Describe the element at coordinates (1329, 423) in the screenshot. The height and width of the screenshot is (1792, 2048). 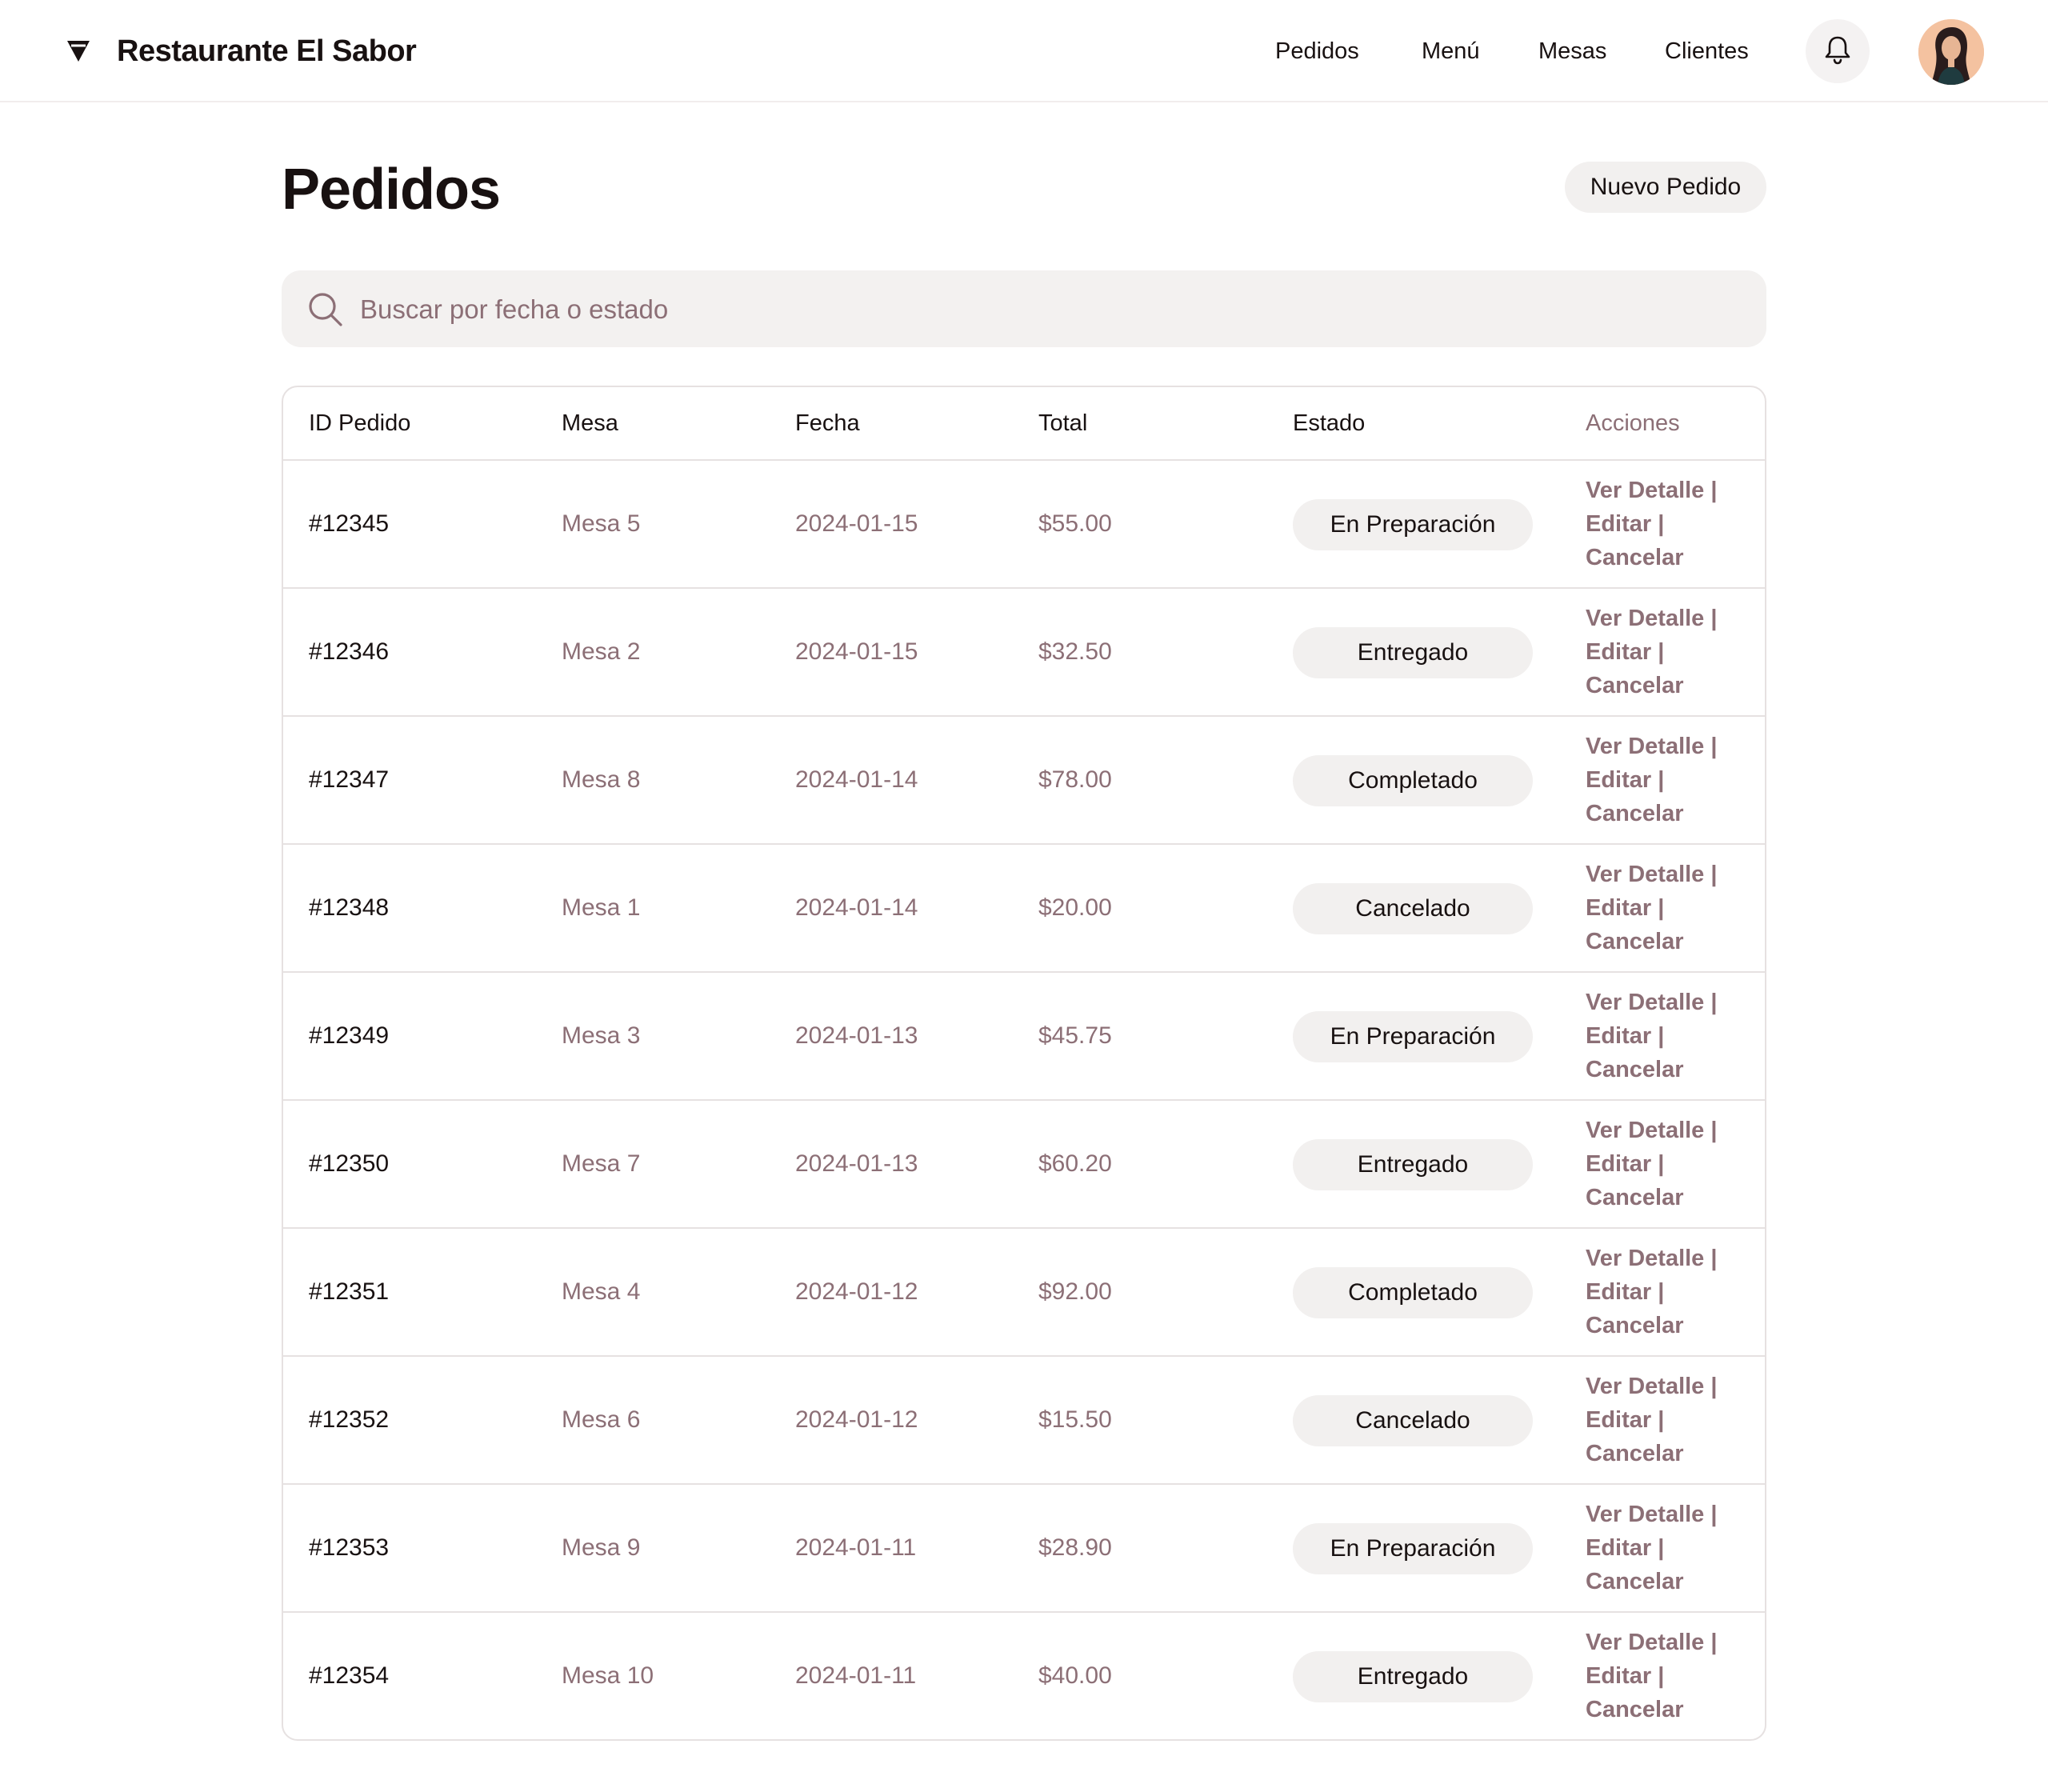
I see `column-header-estado: Estado` at that location.